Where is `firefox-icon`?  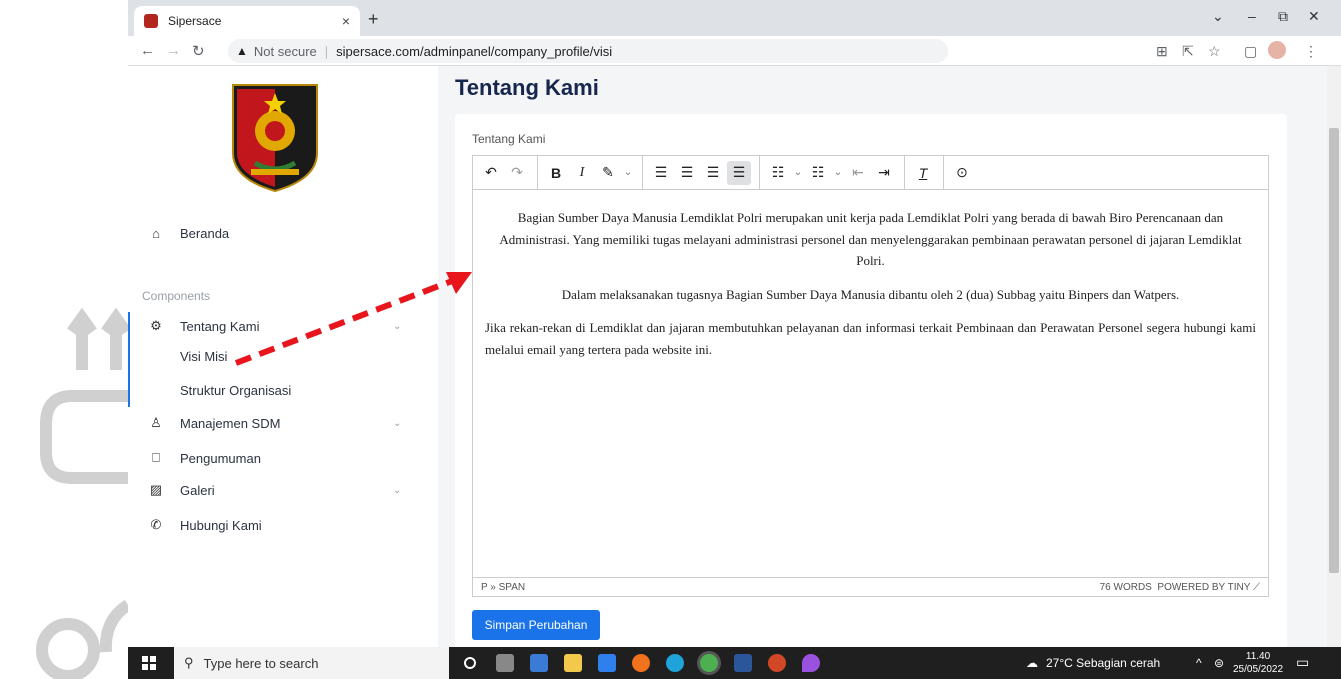 firefox-icon is located at coordinates (641, 663).